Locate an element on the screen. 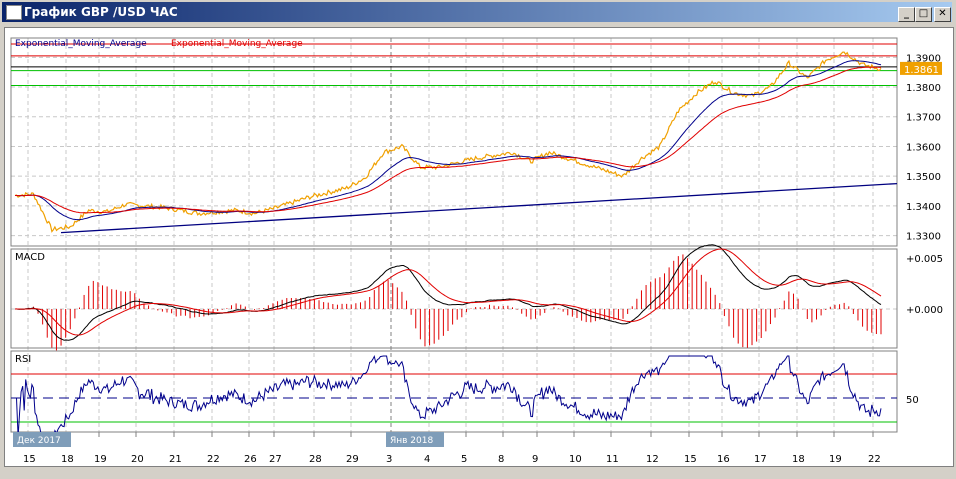 The height and width of the screenshot is (479, 956). time-axis-label: 5 is located at coordinates (464, 459).